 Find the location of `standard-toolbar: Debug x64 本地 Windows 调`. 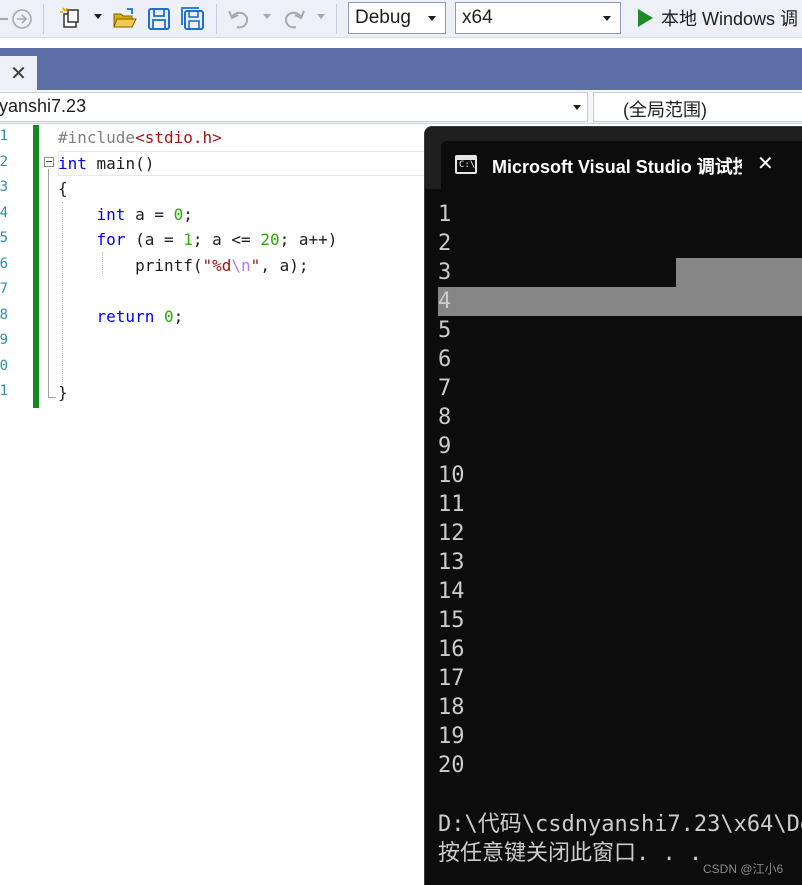

standard-toolbar: Debug x64 本地 Windows 调 is located at coordinates (401, 19).